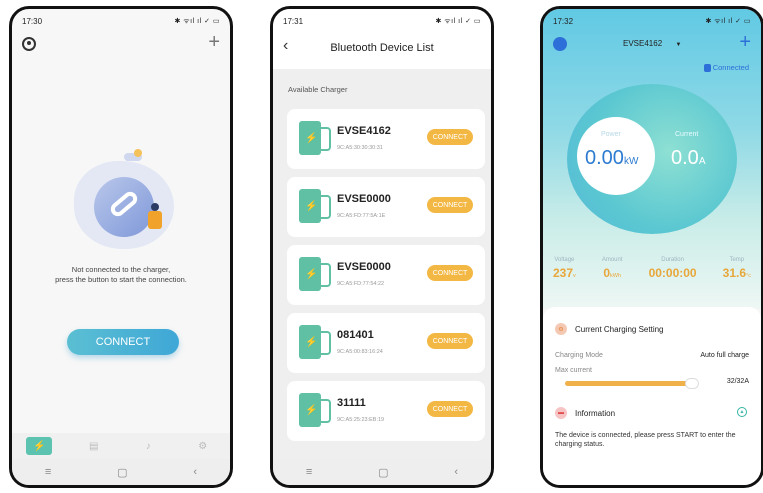 The height and width of the screenshot is (493, 763). I want to click on tab-charging: ⚡, so click(39, 446).